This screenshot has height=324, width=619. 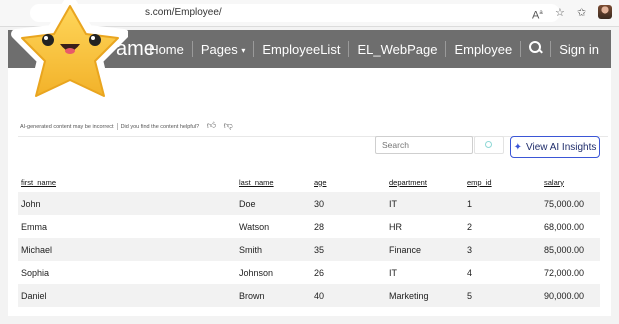 I want to click on cell-emp-id: 3, so click(x=502, y=249).